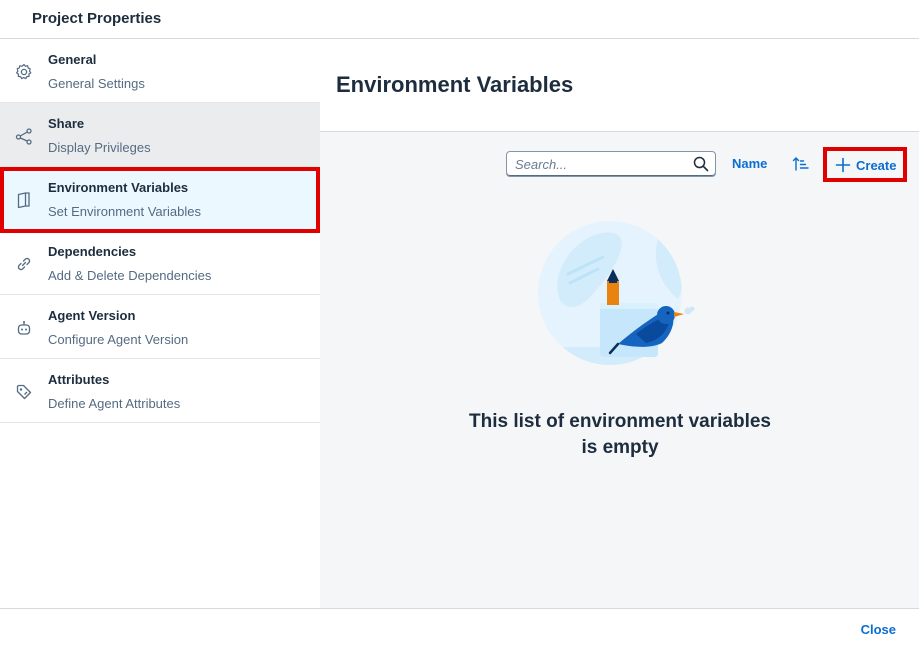  What do you see at coordinates (24, 72) in the screenshot?
I see `gear-icon` at bounding box center [24, 72].